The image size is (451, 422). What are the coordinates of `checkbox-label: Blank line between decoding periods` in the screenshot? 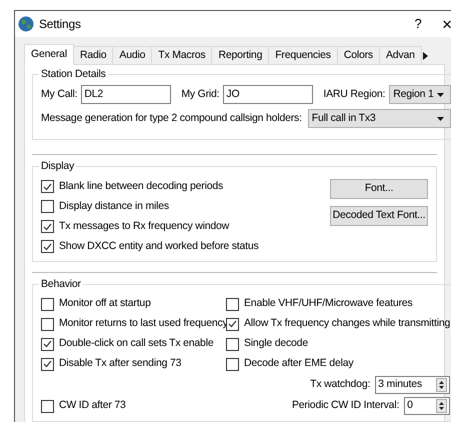 It's located at (141, 186).